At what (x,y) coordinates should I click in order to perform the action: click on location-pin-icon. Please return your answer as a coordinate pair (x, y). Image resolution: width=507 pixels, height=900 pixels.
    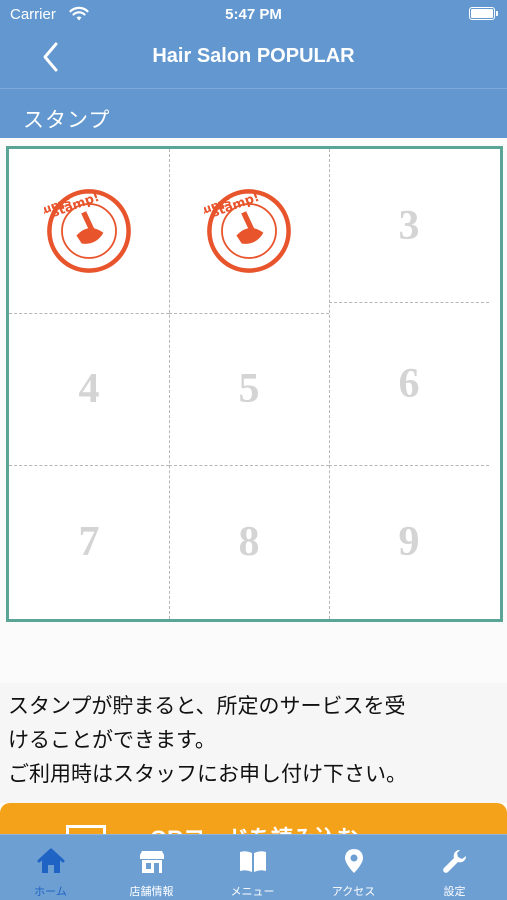
    Looking at the image, I should click on (354, 861).